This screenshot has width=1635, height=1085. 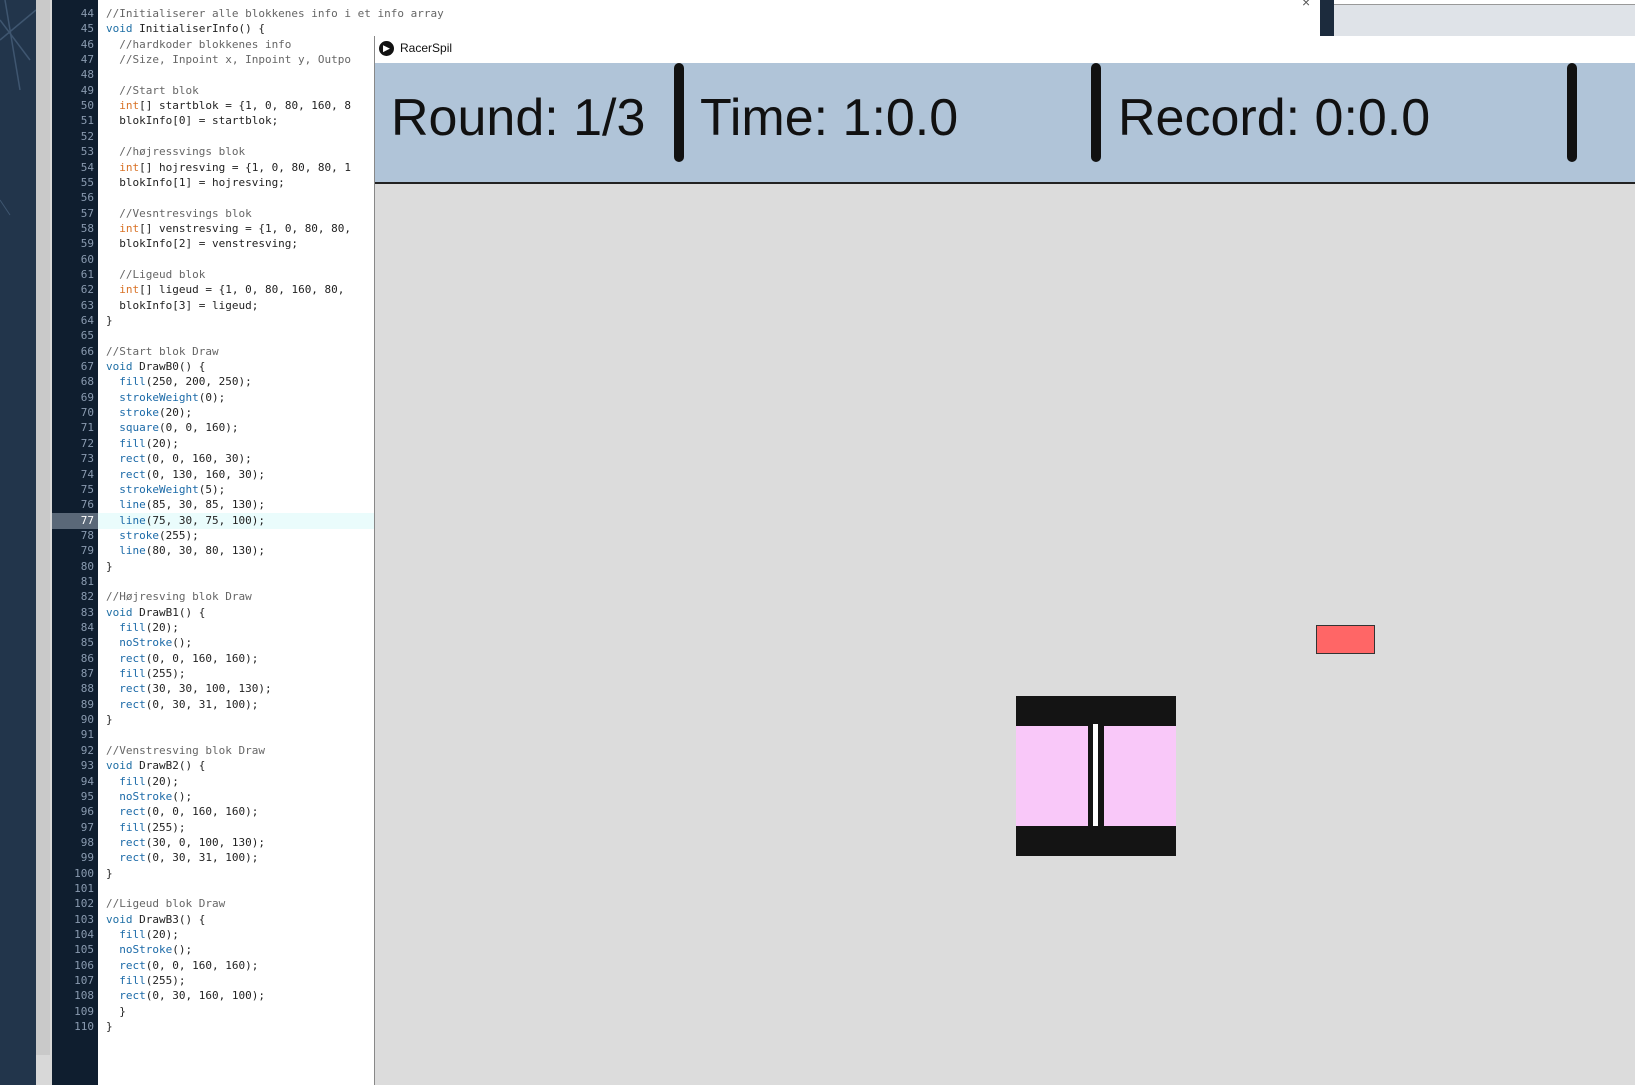 What do you see at coordinates (87, 597) in the screenshot?
I see `line-number: 82` at bounding box center [87, 597].